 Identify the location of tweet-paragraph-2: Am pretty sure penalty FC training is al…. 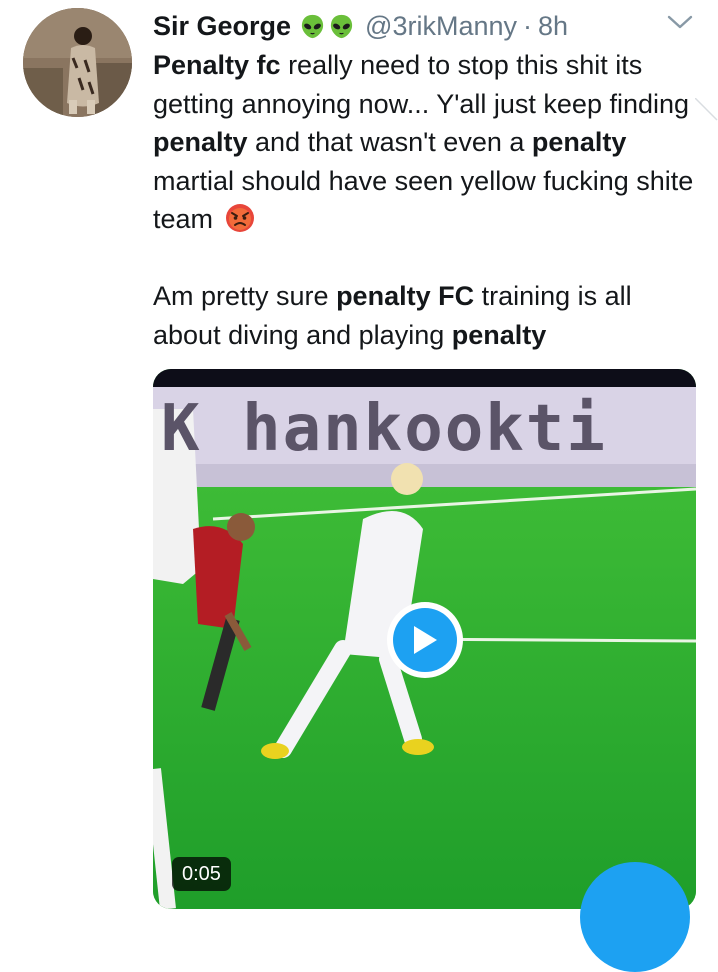
(425, 315).